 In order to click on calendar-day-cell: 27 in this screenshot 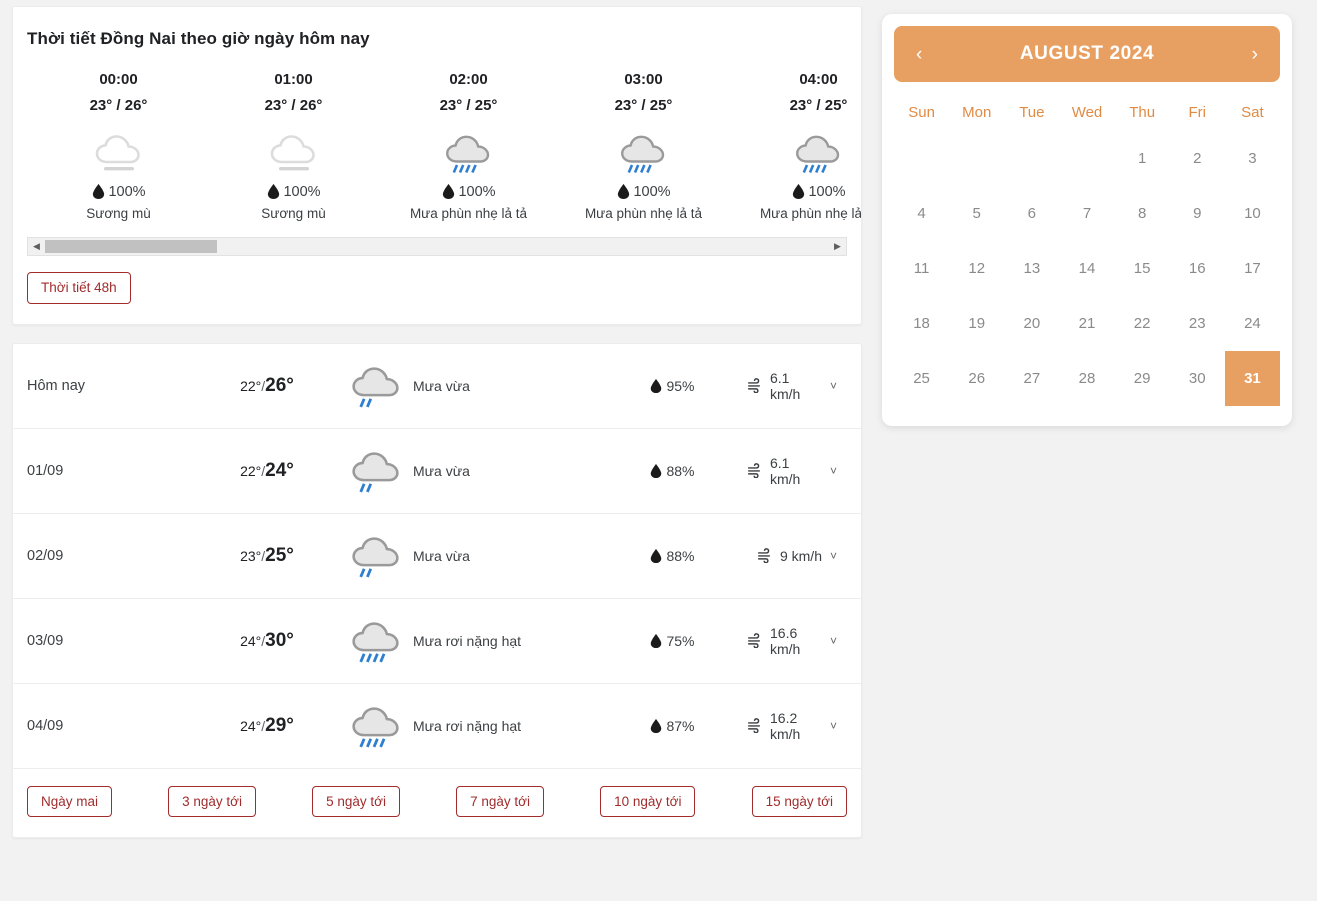, I will do `click(1031, 378)`.